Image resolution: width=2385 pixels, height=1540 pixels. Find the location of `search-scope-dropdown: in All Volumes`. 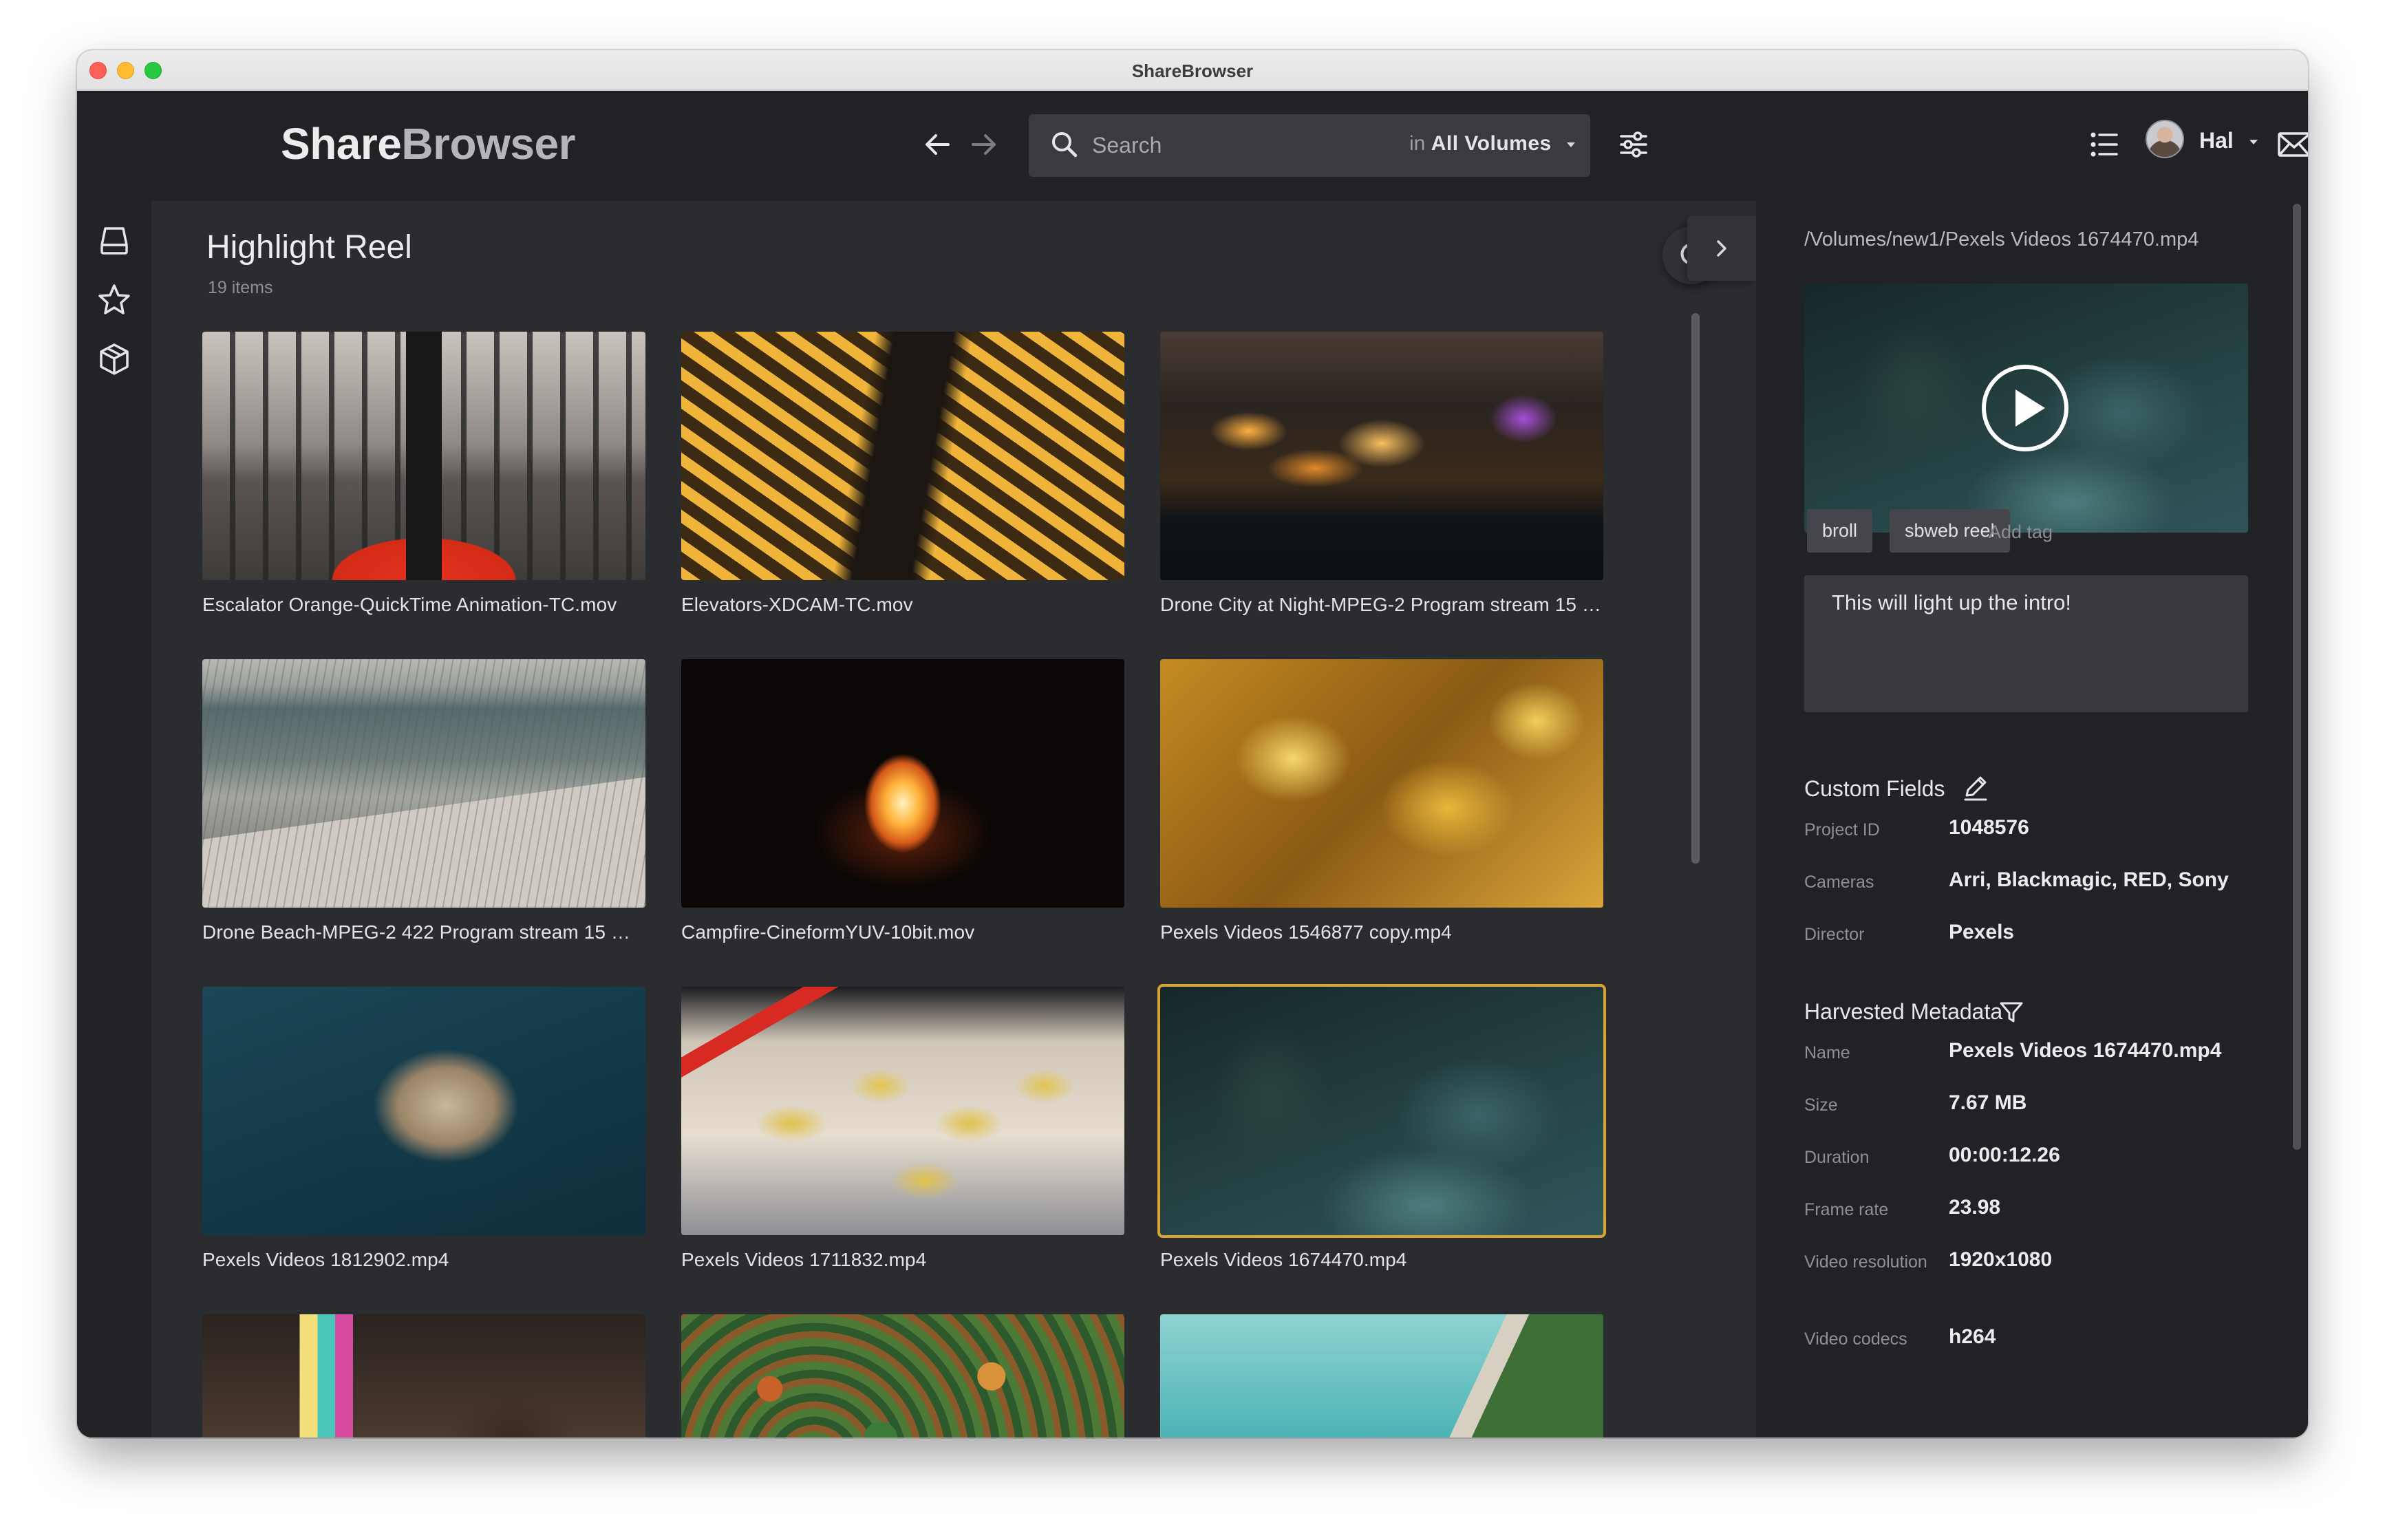

search-scope-dropdown: in All Volumes is located at coordinates (1492, 144).